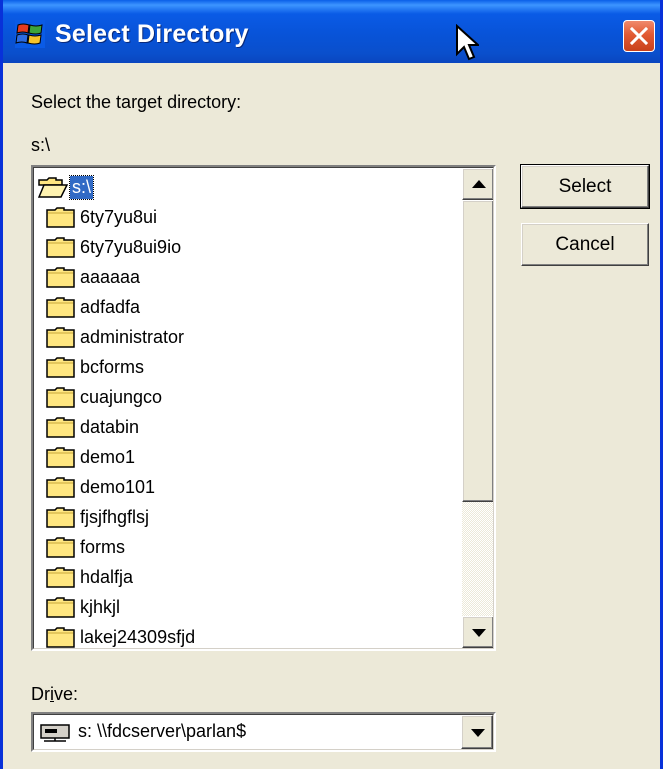 This screenshot has width=663, height=769. I want to click on directory-item: forms, so click(86, 547).